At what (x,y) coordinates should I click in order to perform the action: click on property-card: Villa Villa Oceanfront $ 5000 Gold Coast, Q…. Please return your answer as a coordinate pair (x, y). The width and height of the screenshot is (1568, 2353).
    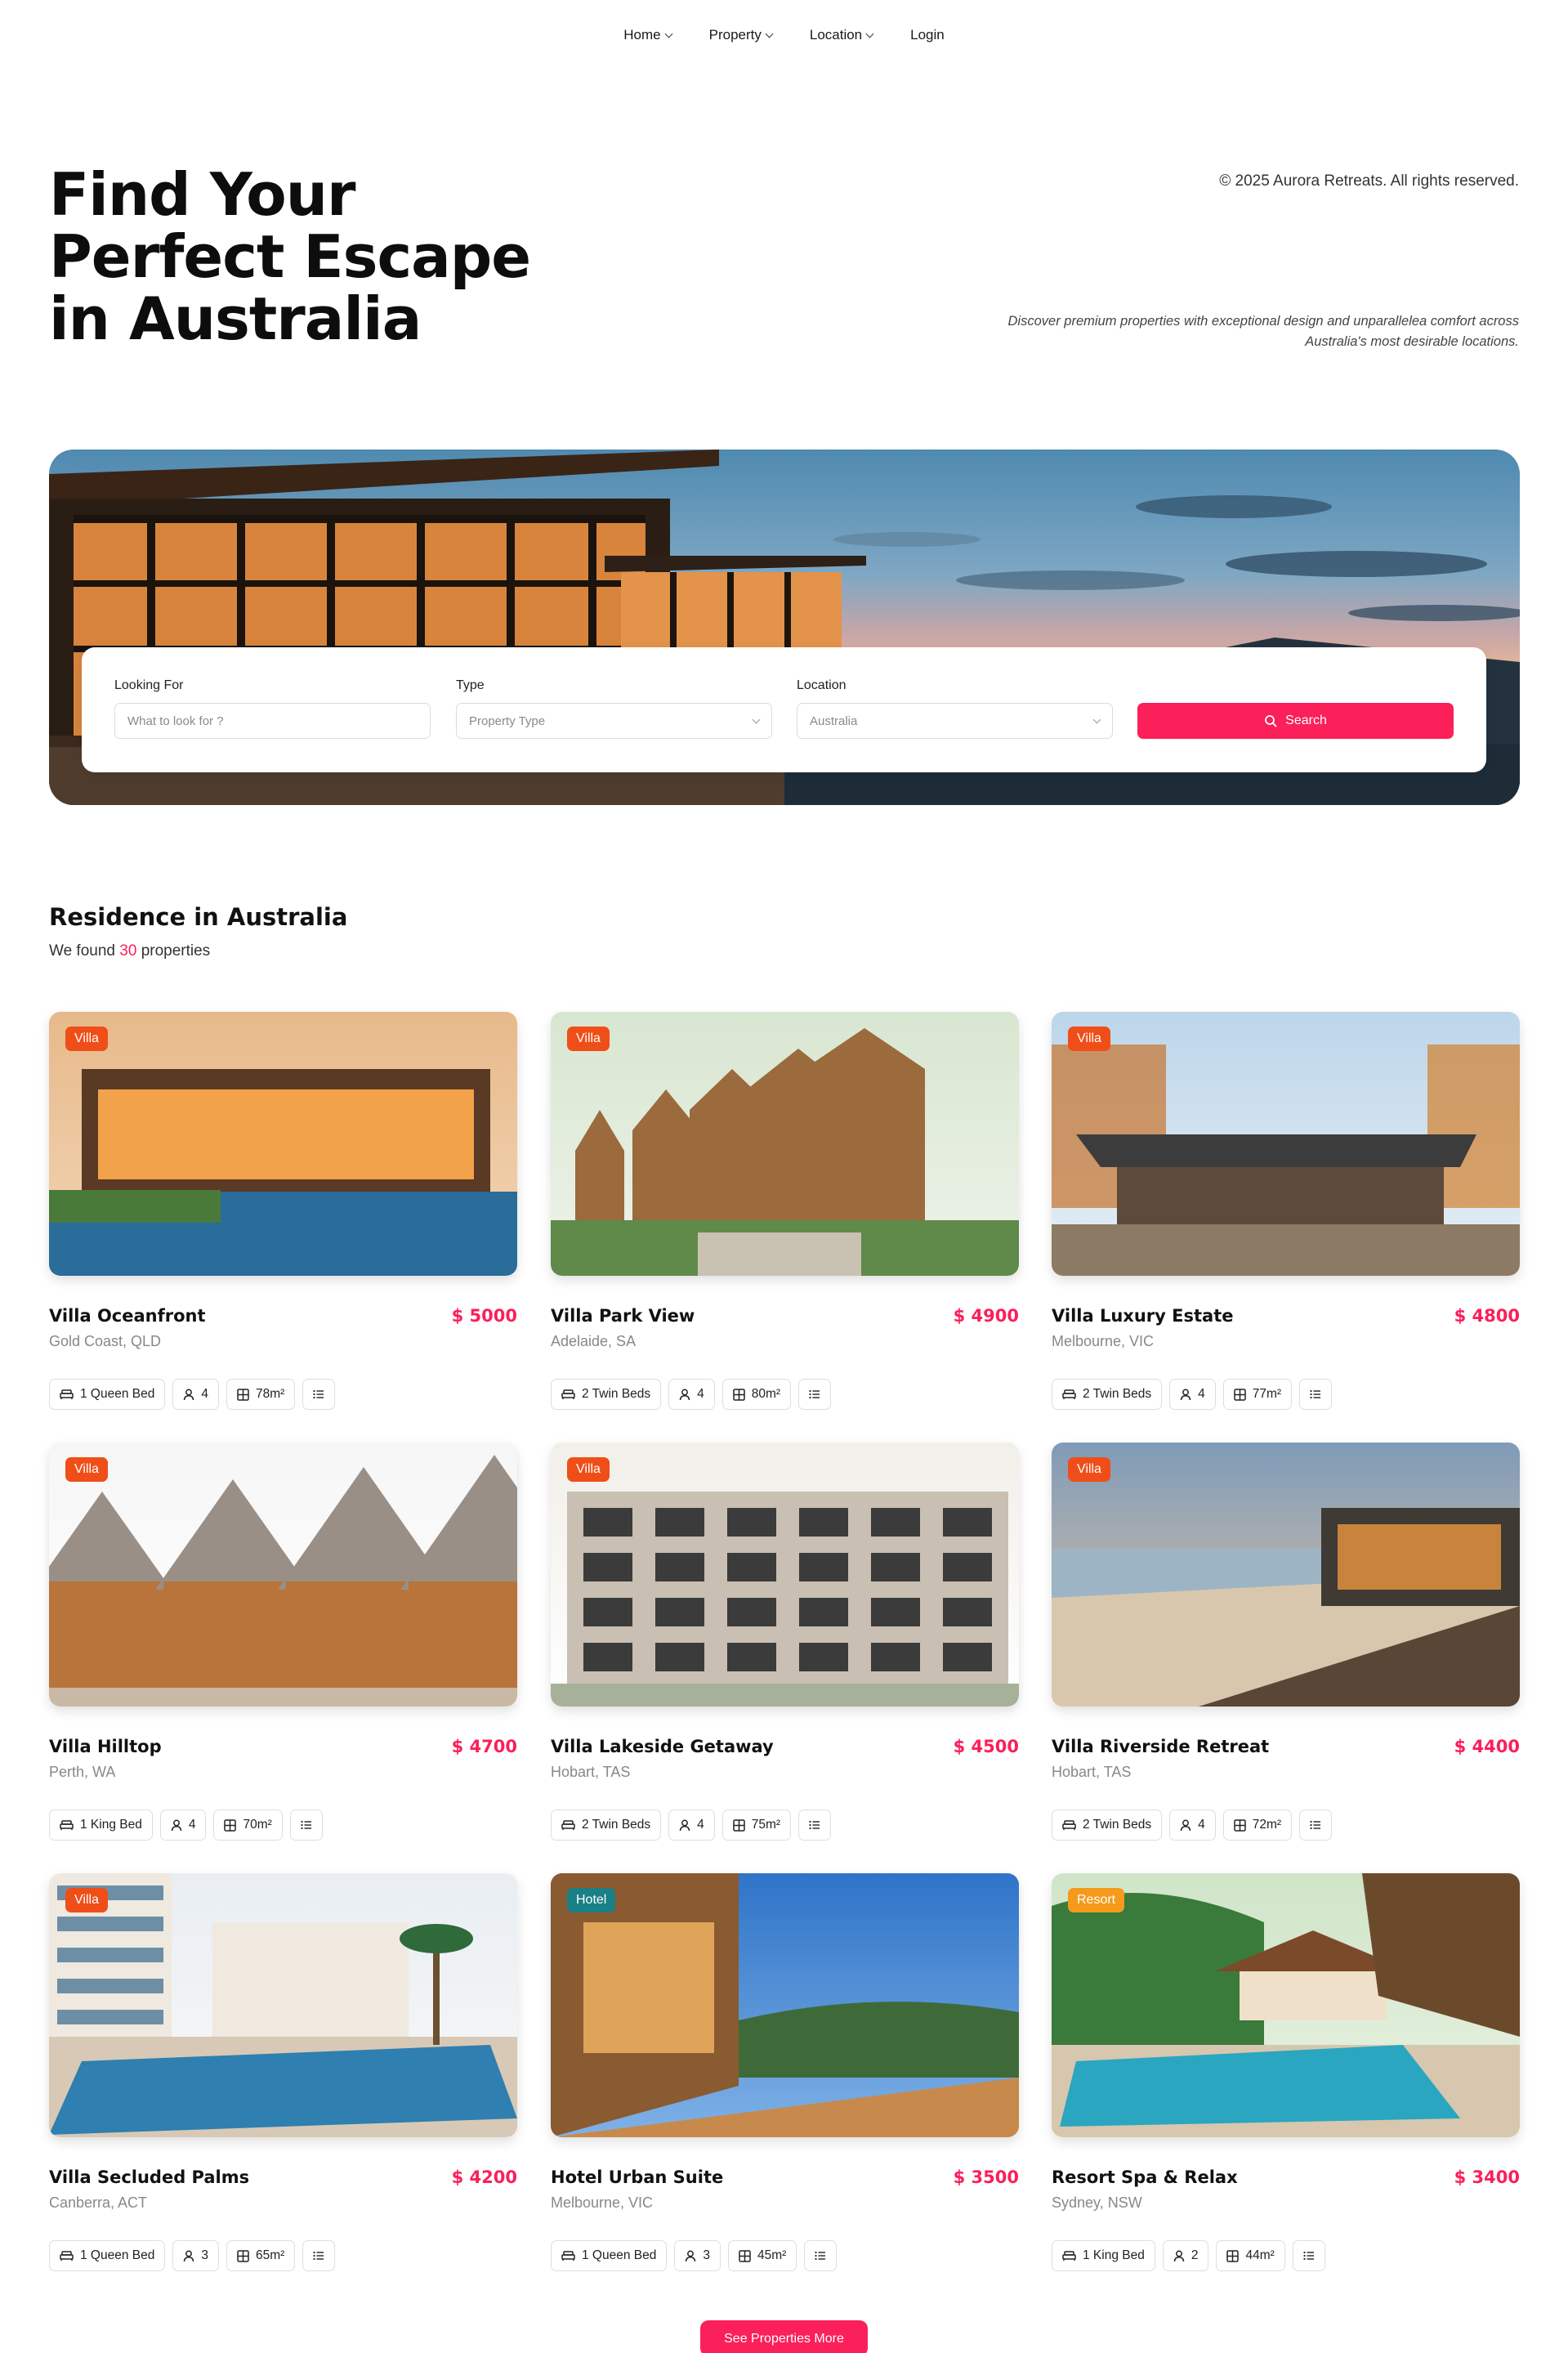
    Looking at the image, I should click on (283, 1212).